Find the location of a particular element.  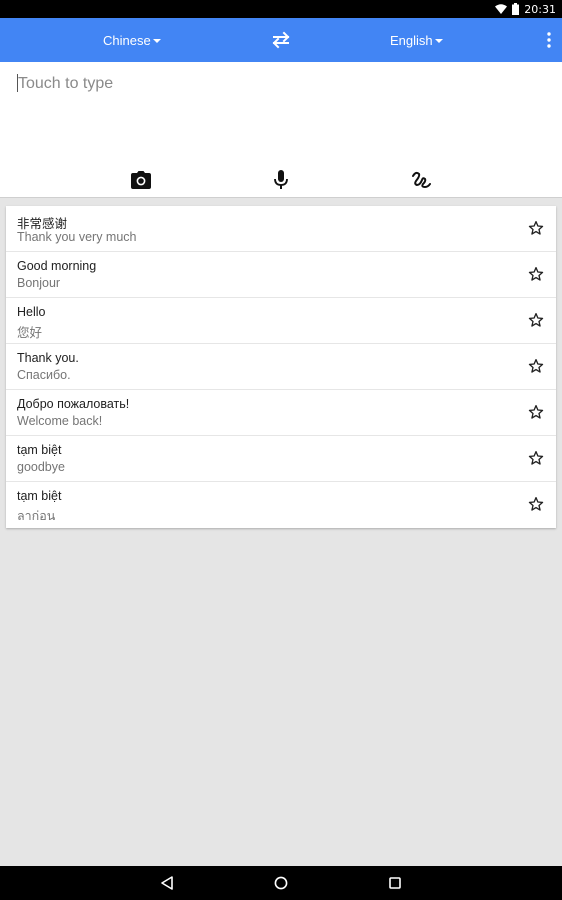

translate-input is located at coordinates (277, 84).